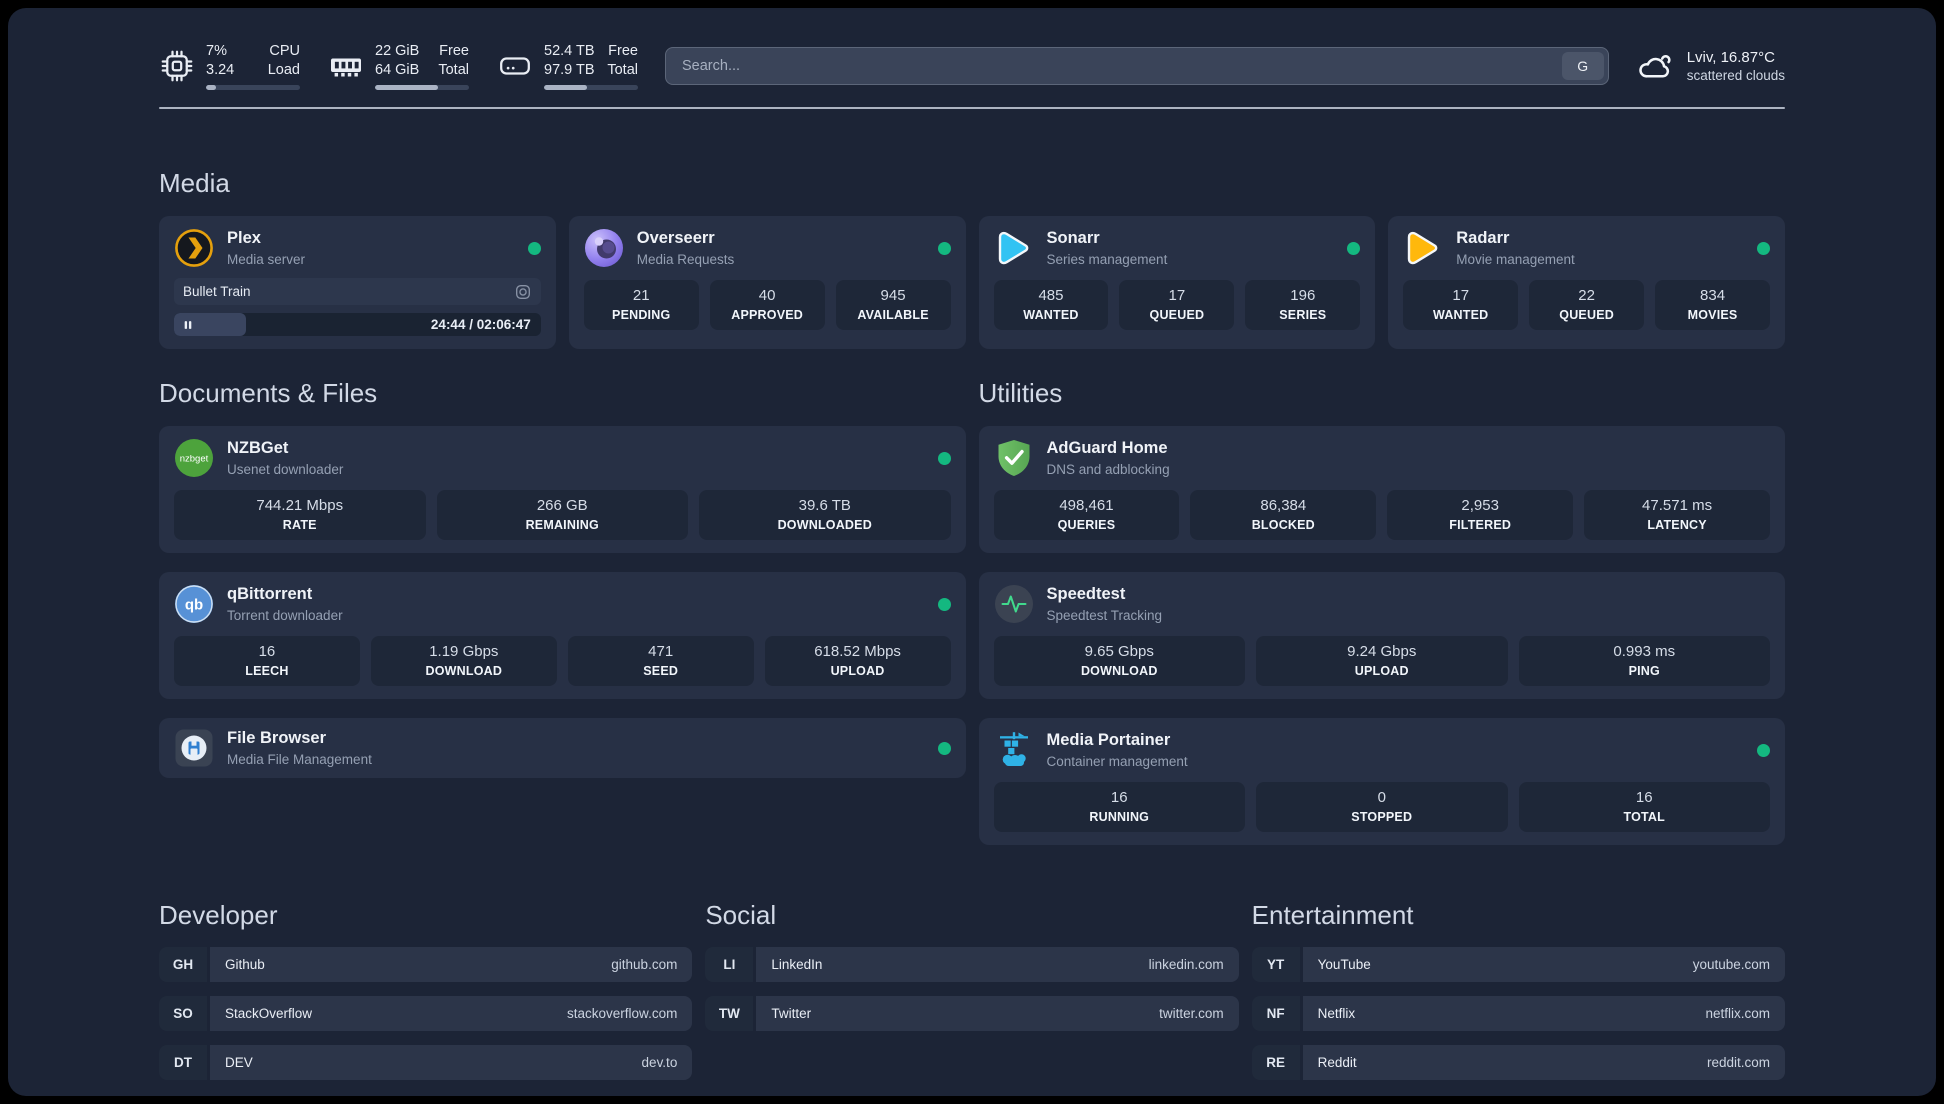 The width and height of the screenshot is (1944, 1104). Describe the element at coordinates (1121, 66) in the screenshot. I see `search-input` at that location.